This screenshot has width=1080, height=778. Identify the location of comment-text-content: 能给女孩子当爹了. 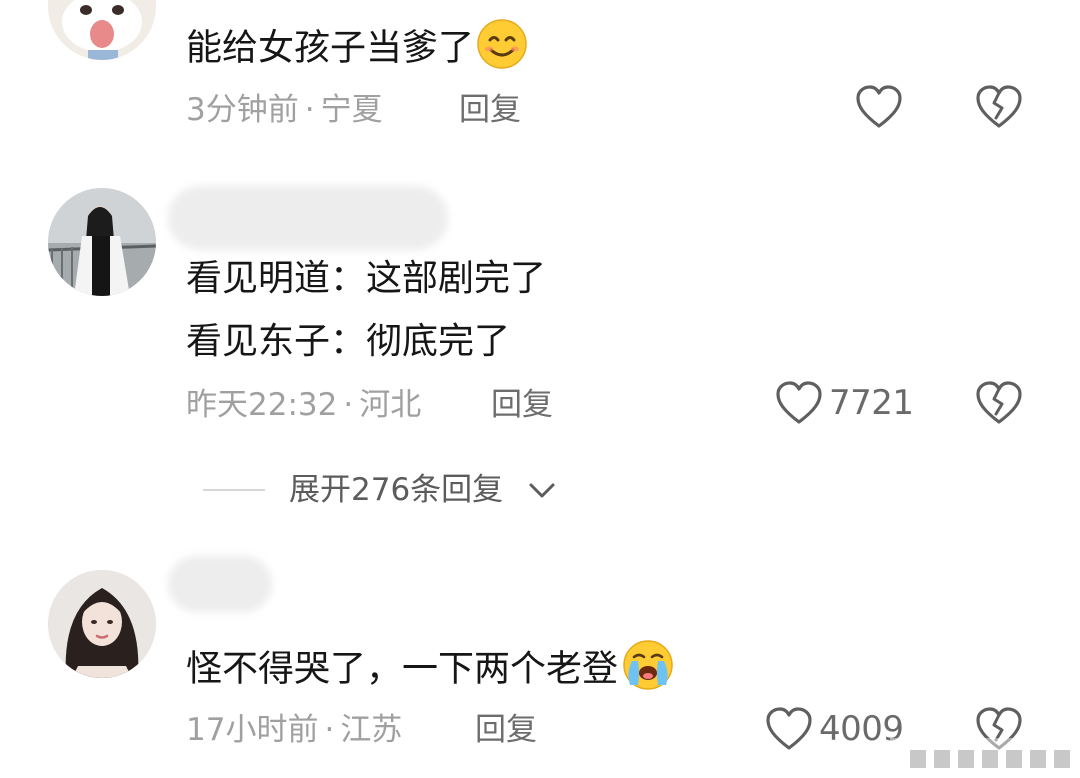
(330, 48).